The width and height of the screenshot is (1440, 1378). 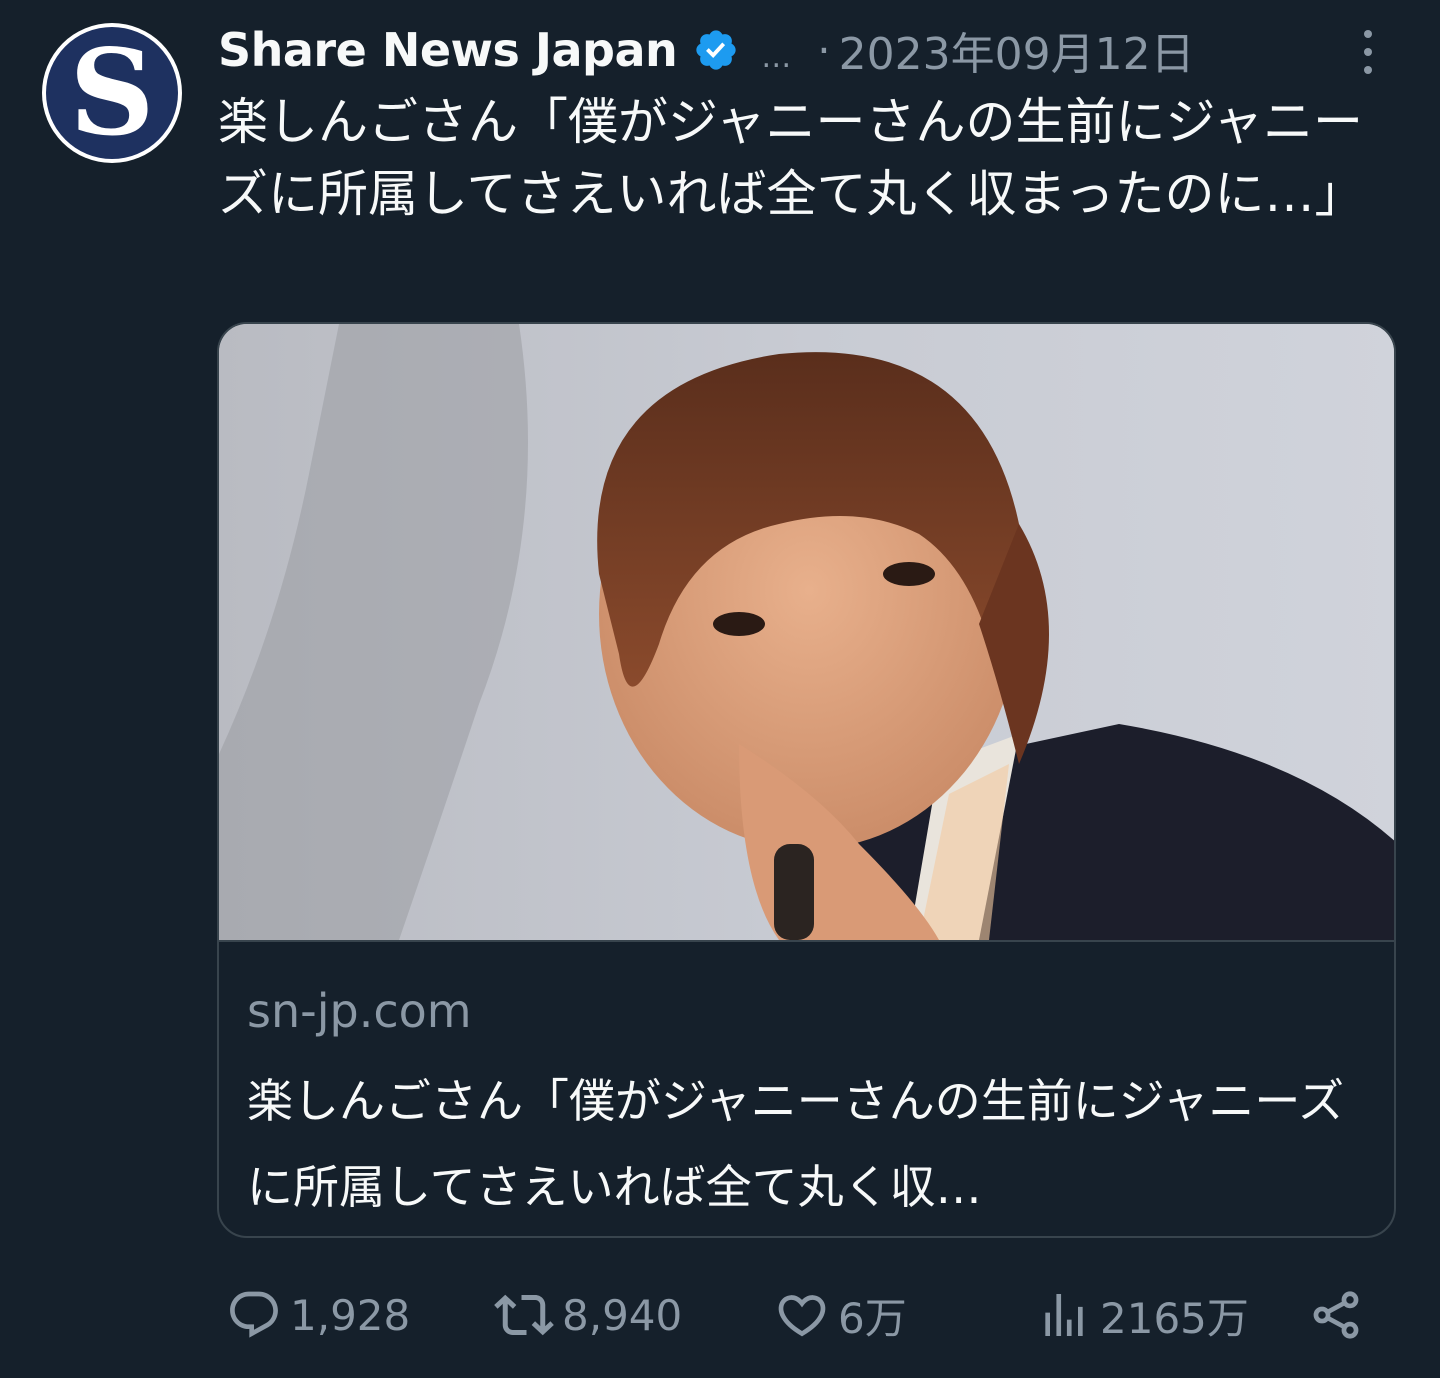 What do you see at coordinates (802, 1315) in the screenshot?
I see `heart-icon` at bounding box center [802, 1315].